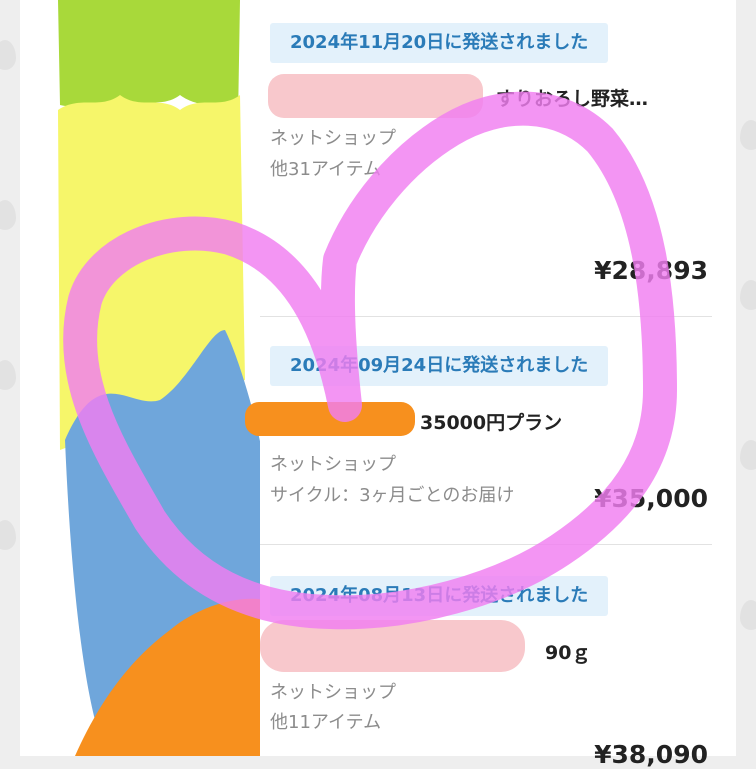 This screenshot has height=769, width=756. Describe the element at coordinates (651, 754) in the screenshot. I see `order-price: ¥38,090` at that location.